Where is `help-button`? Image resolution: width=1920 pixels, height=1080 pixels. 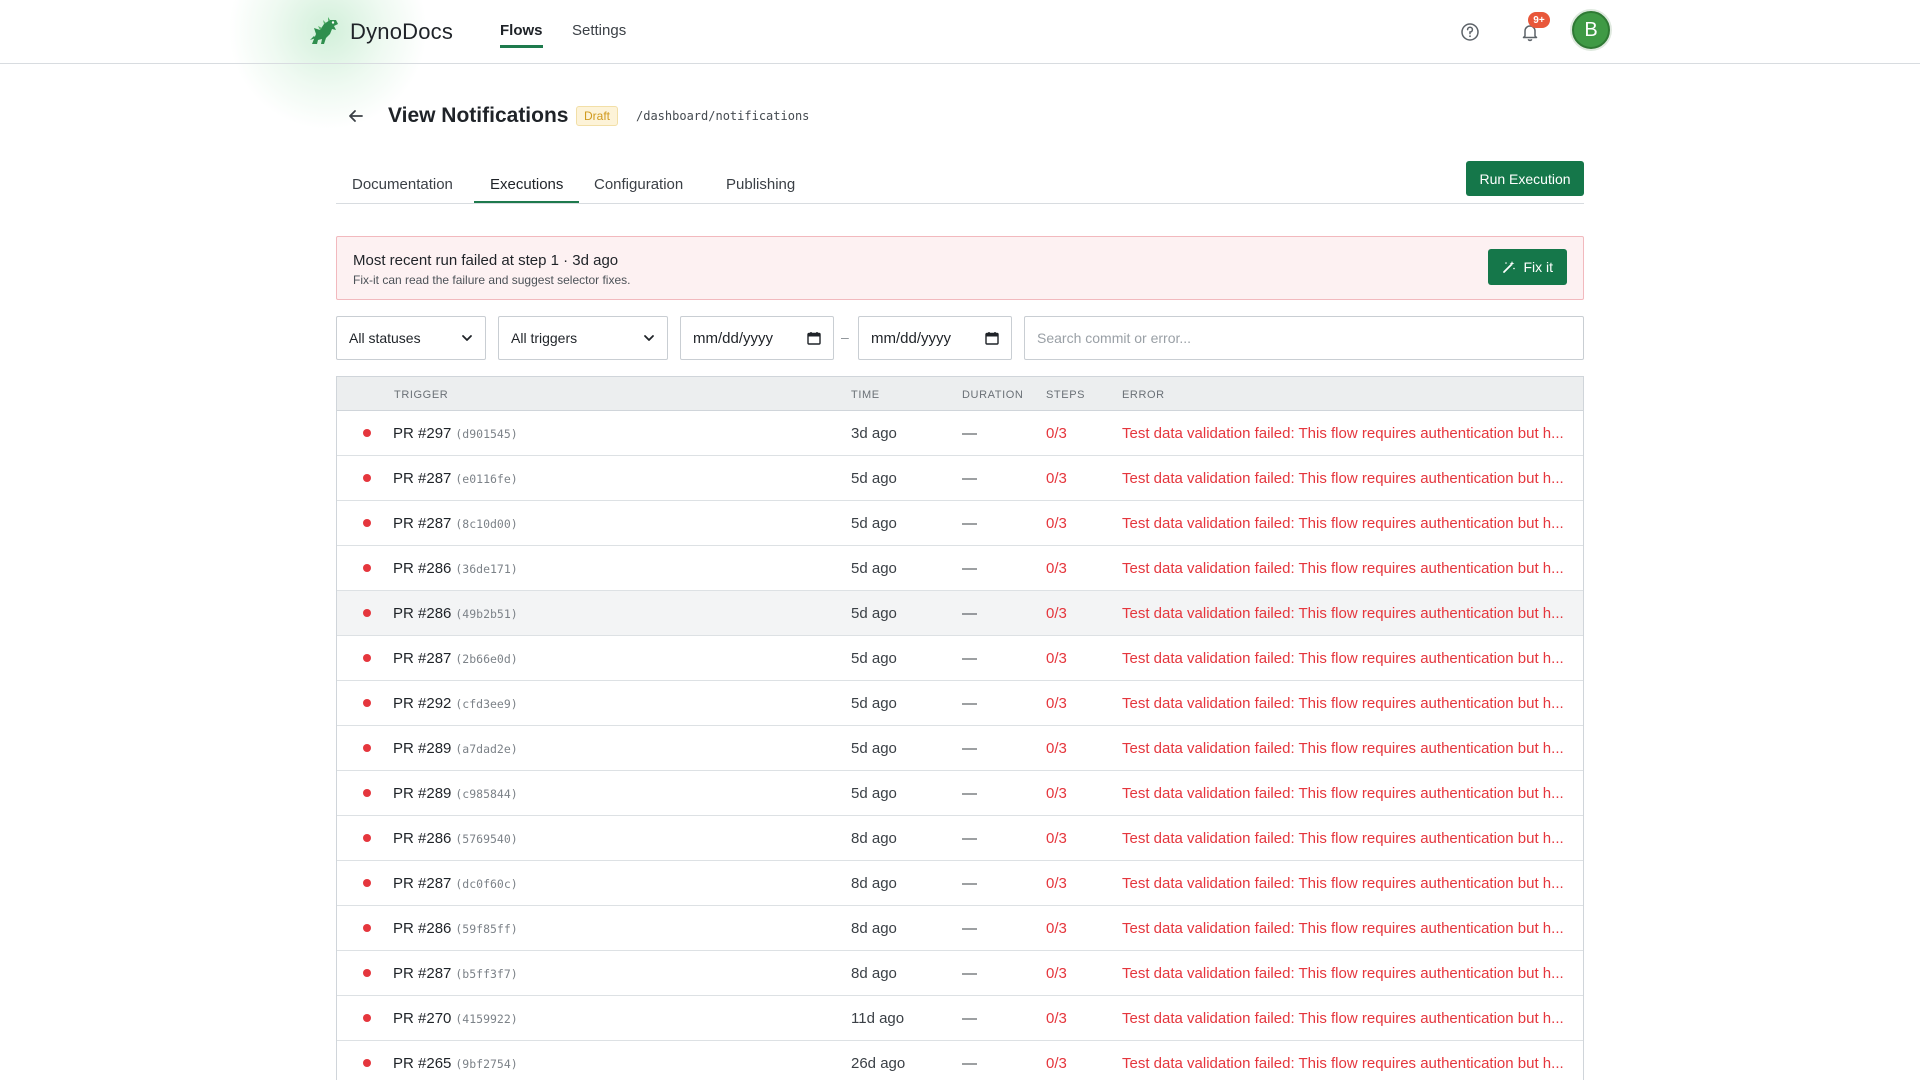 help-button is located at coordinates (1470, 32).